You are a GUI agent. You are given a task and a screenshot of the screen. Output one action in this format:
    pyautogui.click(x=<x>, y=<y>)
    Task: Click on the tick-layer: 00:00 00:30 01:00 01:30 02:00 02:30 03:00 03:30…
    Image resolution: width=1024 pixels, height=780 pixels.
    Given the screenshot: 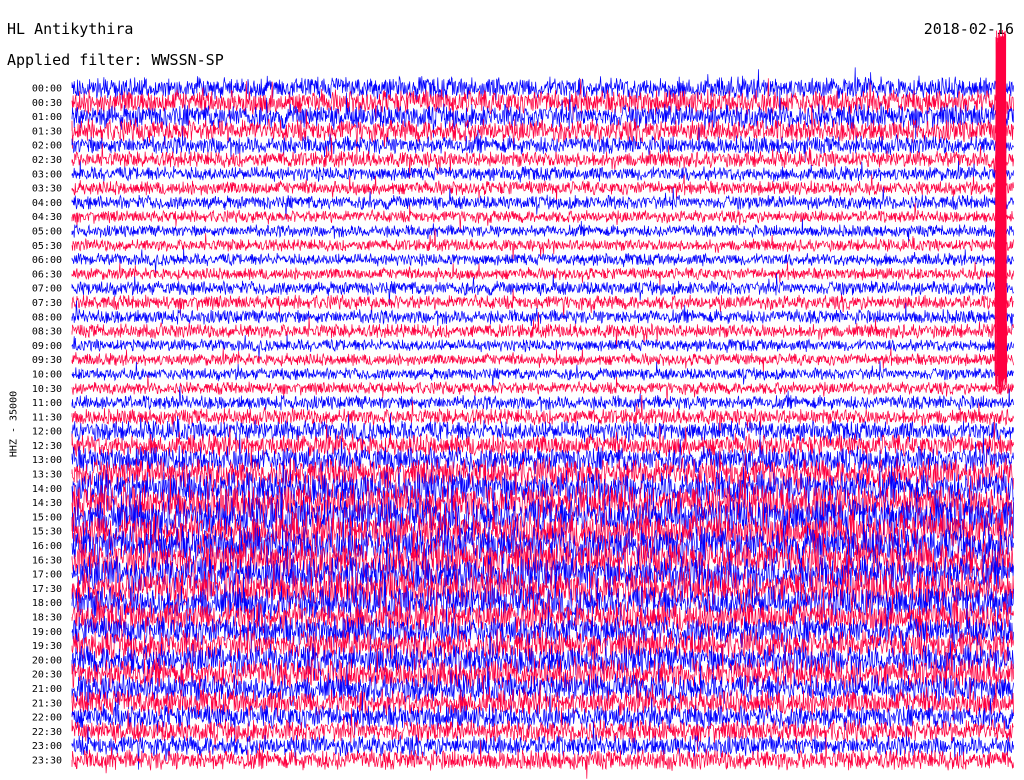 What is the action you would take?
    pyautogui.click(x=47, y=425)
    